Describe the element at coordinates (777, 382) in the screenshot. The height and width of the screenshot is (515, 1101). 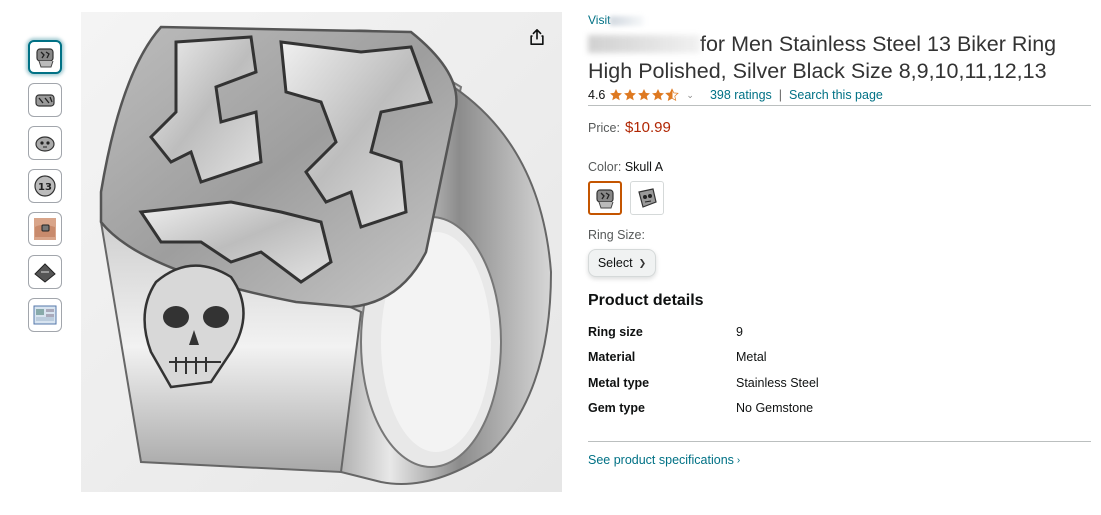
I see `detail-value: Stainless Steel` at that location.